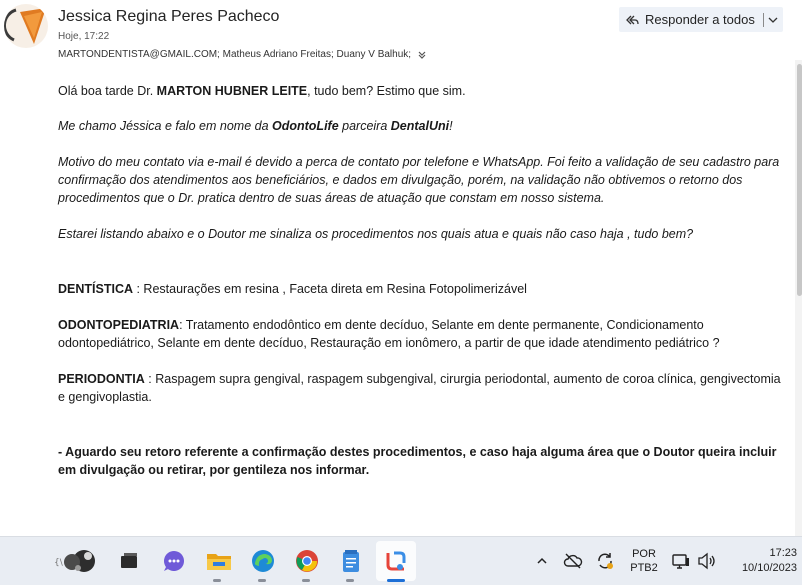 This screenshot has height=585, width=802. Describe the element at coordinates (422, 55) in the screenshot. I see `expand-recipients-icon` at that location.